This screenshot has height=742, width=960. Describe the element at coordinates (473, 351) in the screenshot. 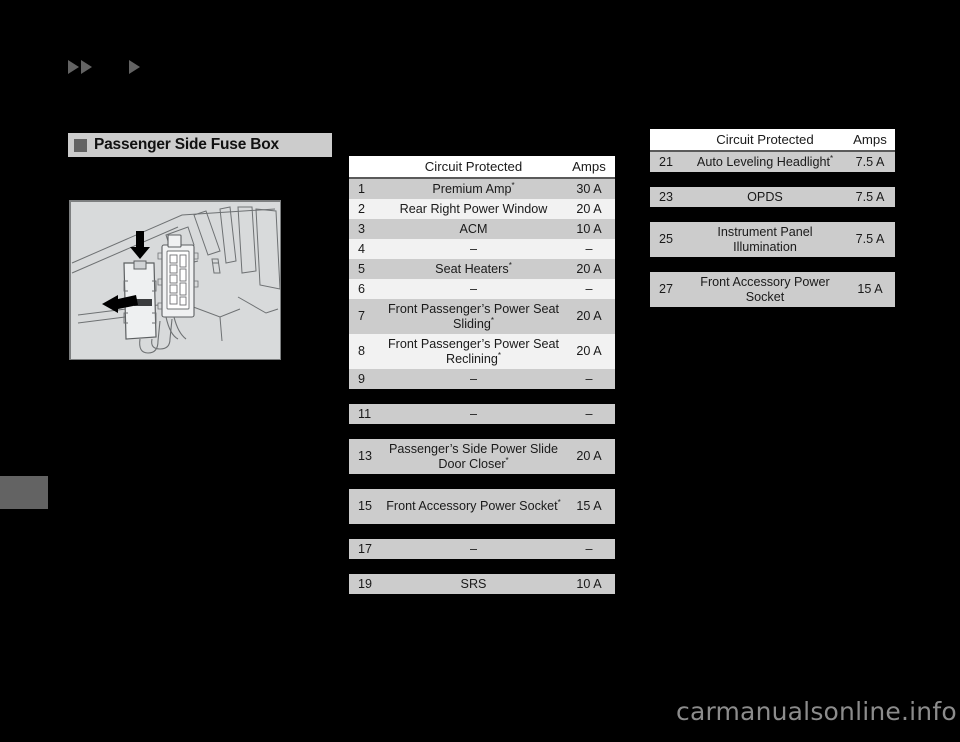

I see `circuit-protected-value: Front Passenger’s Power Seat Reclining*` at that location.